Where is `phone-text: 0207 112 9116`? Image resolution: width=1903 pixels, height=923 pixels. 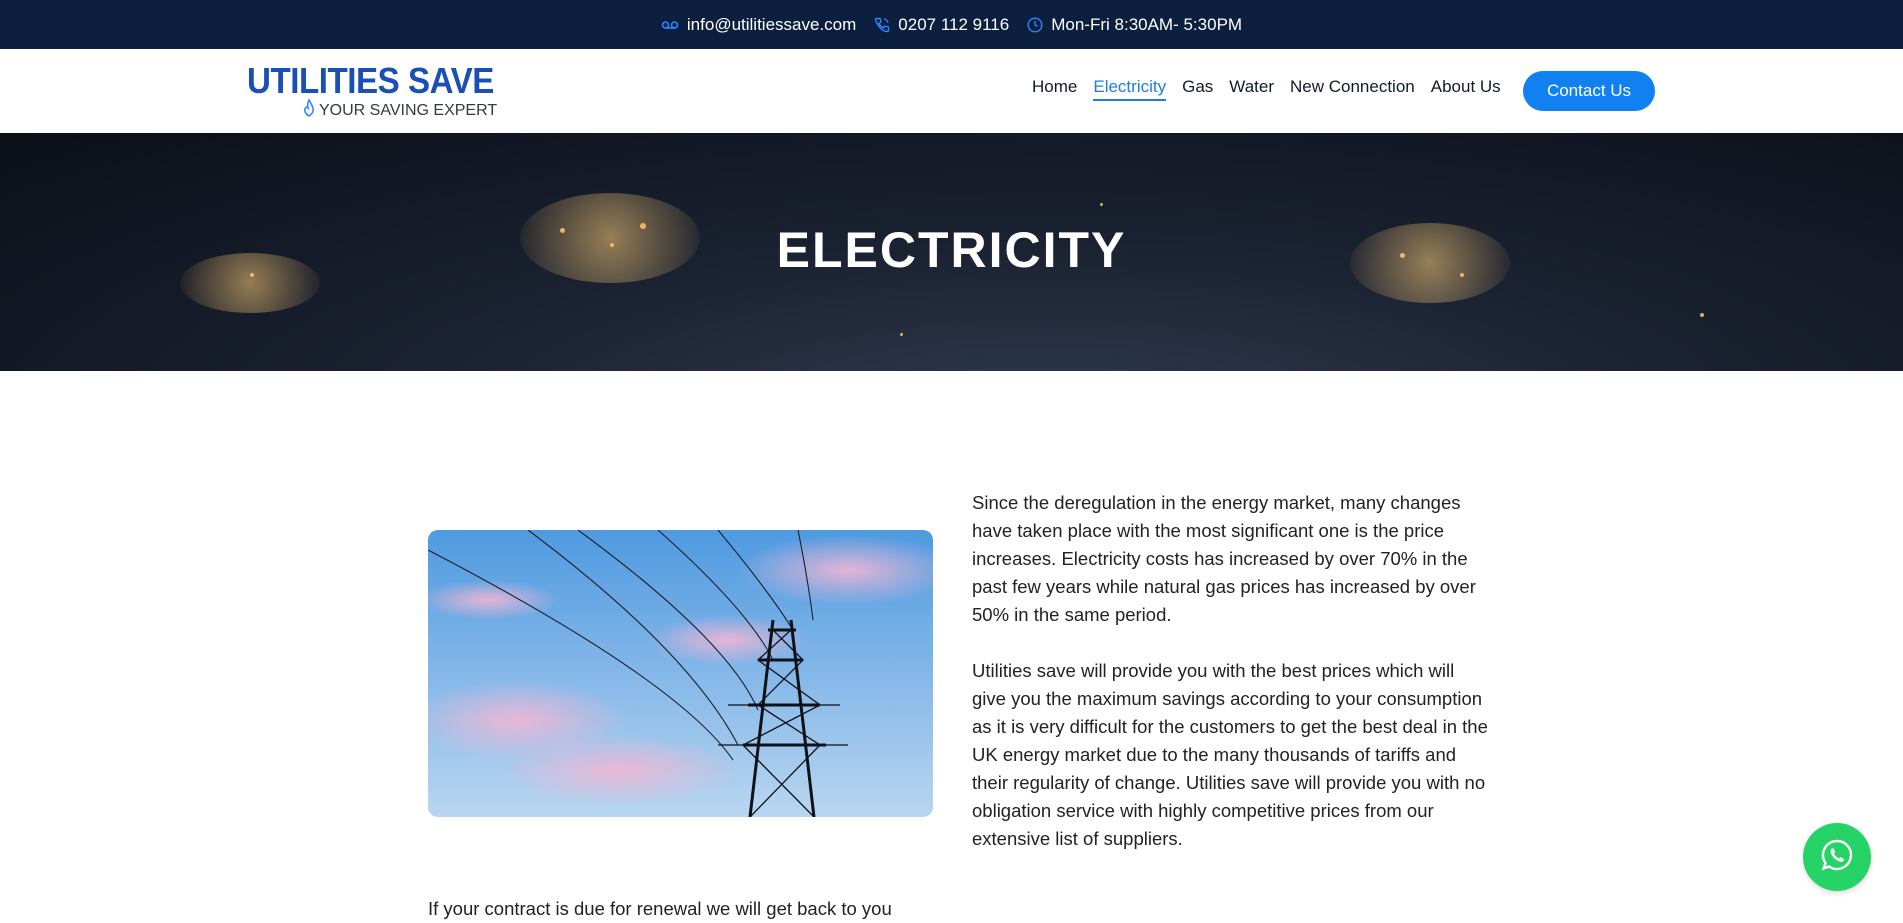
phone-text: 0207 112 9116 is located at coordinates (954, 24).